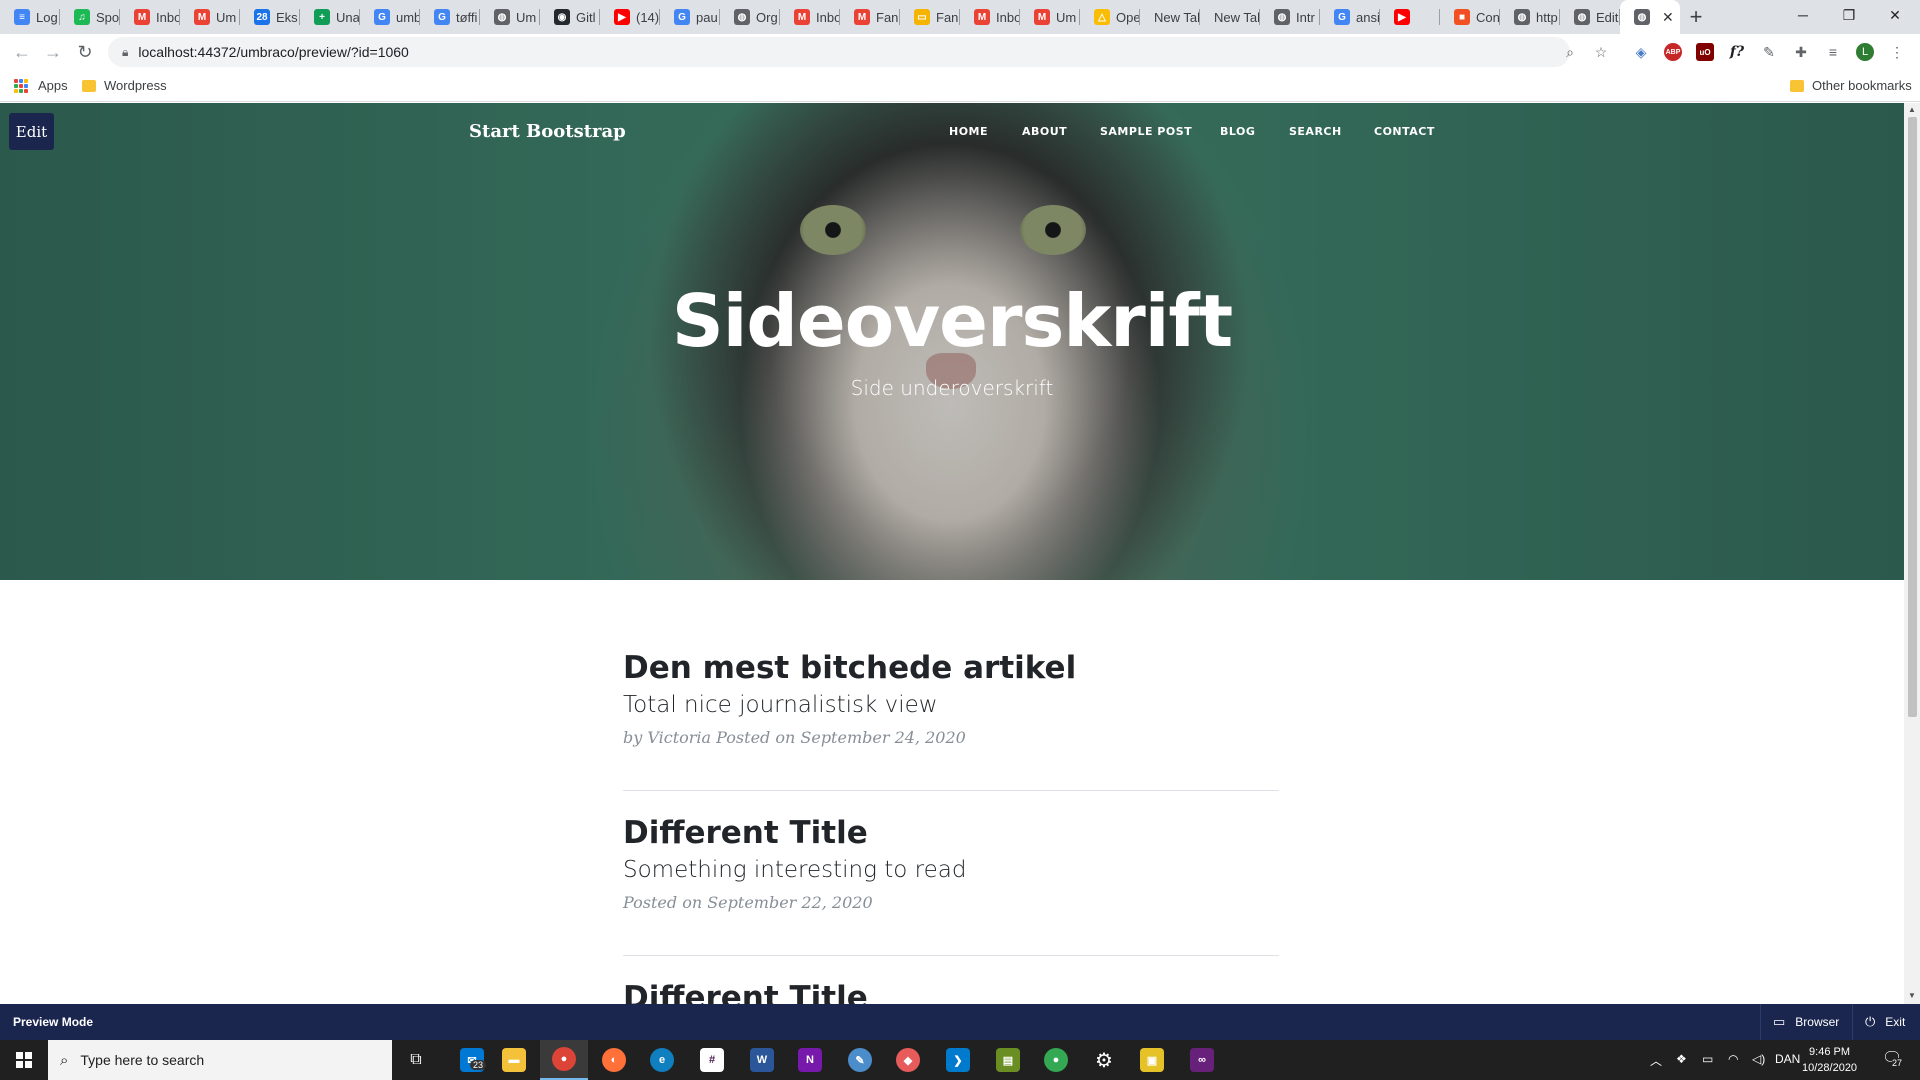 The height and width of the screenshot is (1080, 1920). What do you see at coordinates (1104, 1060) in the screenshot?
I see `taskbar-settings: ⚙` at bounding box center [1104, 1060].